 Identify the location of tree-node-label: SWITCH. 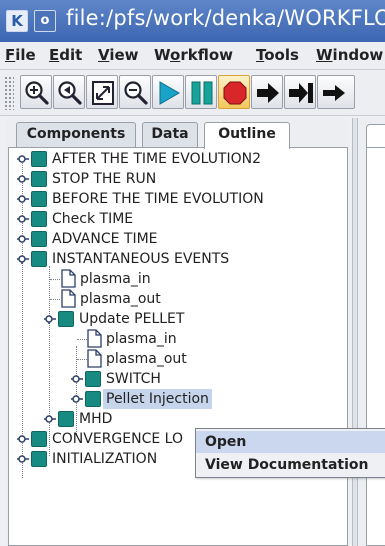
(133, 379).